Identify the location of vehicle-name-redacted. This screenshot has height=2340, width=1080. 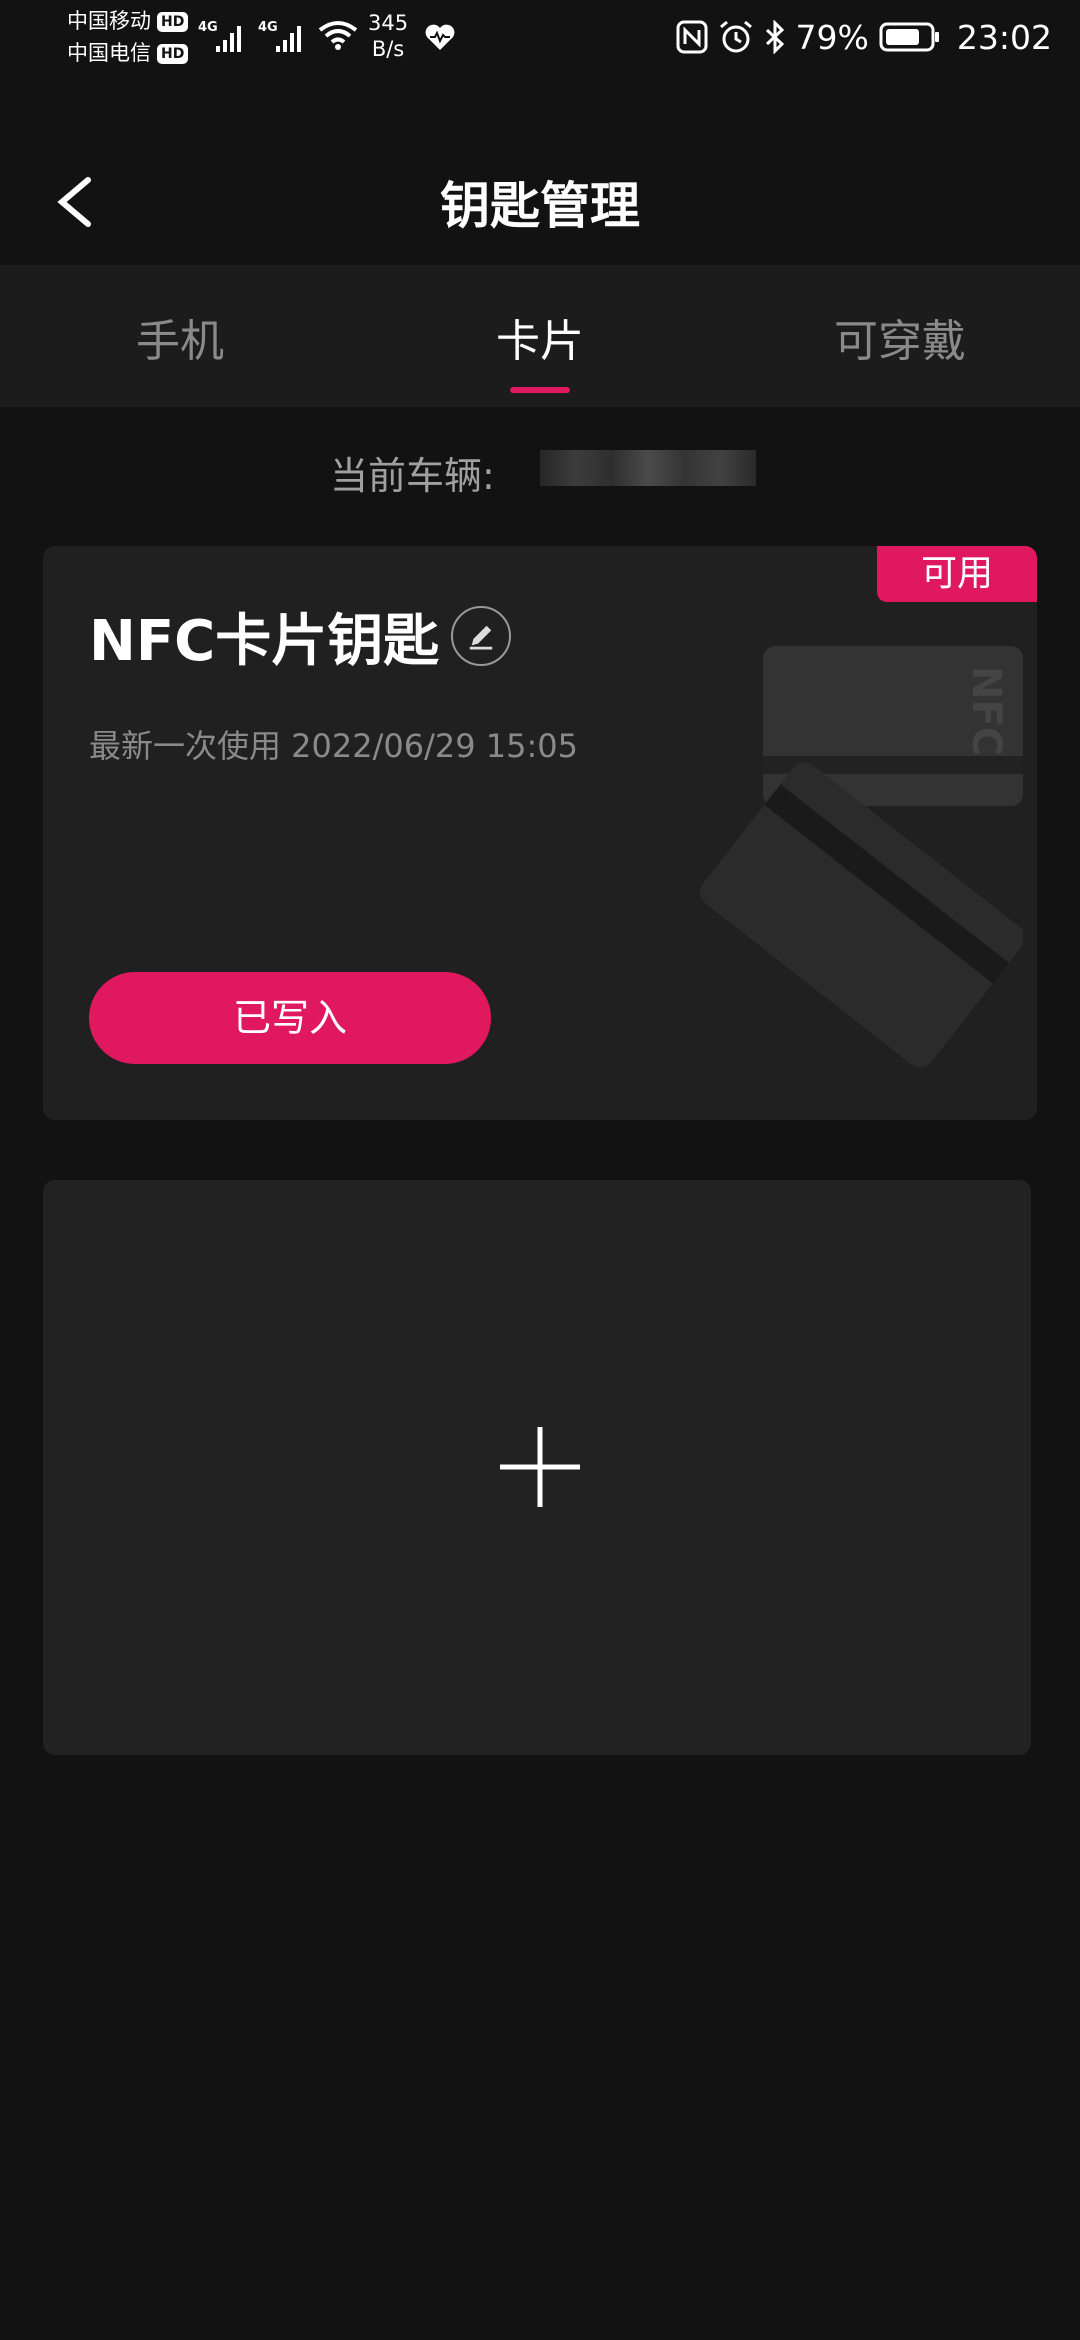
(648, 468).